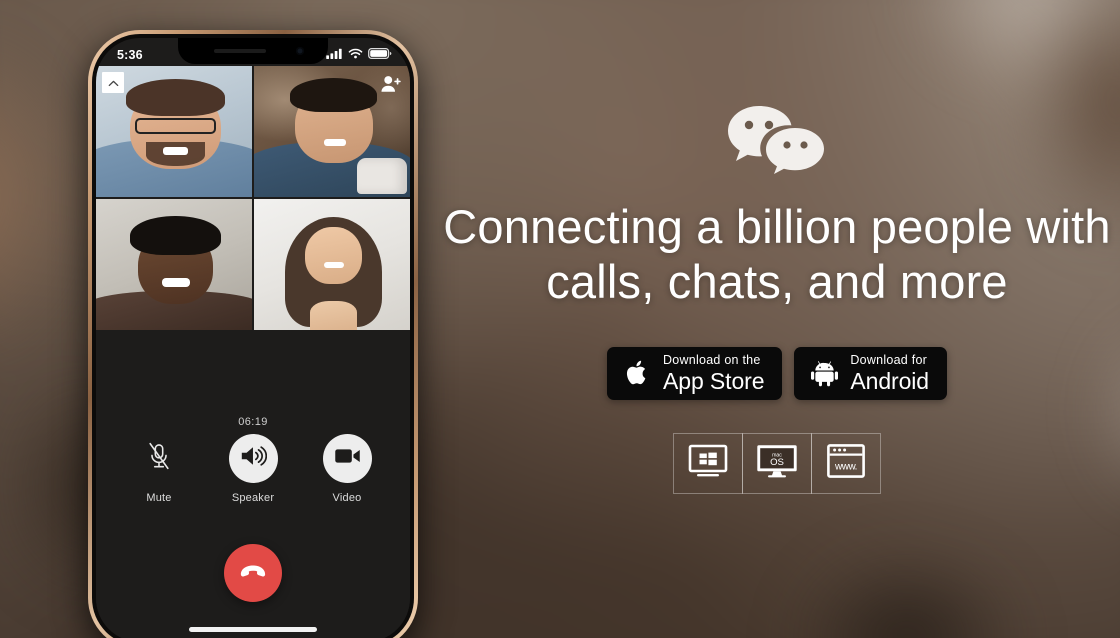 Image resolution: width=1120 pixels, height=638 pixels. I want to click on video-label: Video, so click(347, 498).